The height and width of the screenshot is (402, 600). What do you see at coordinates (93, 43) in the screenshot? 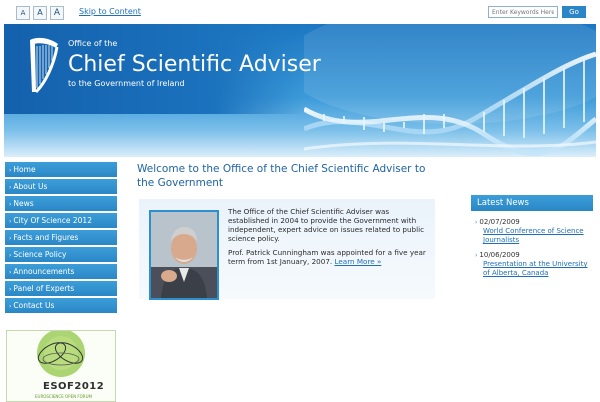
I see `banner-office-of: Office of the` at bounding box center [93, 43].